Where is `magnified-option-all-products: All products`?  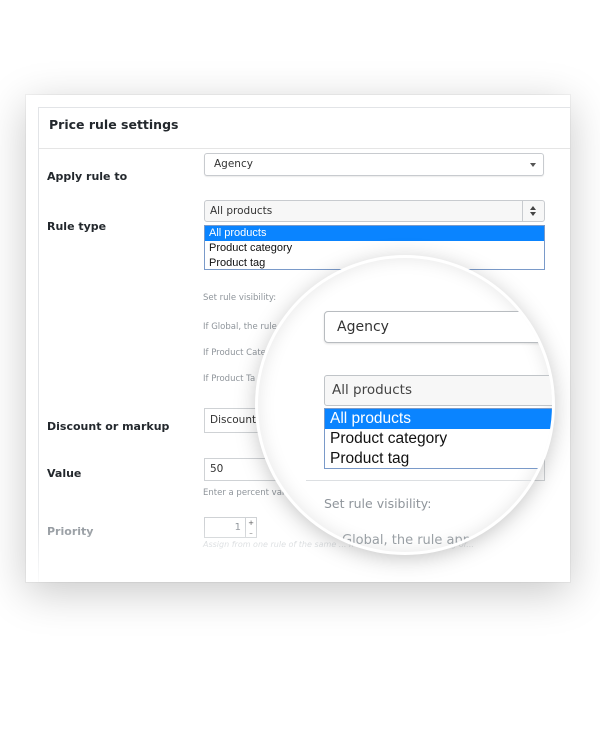 magnified-option-all-products: All products is located at coordinates (438, 419).